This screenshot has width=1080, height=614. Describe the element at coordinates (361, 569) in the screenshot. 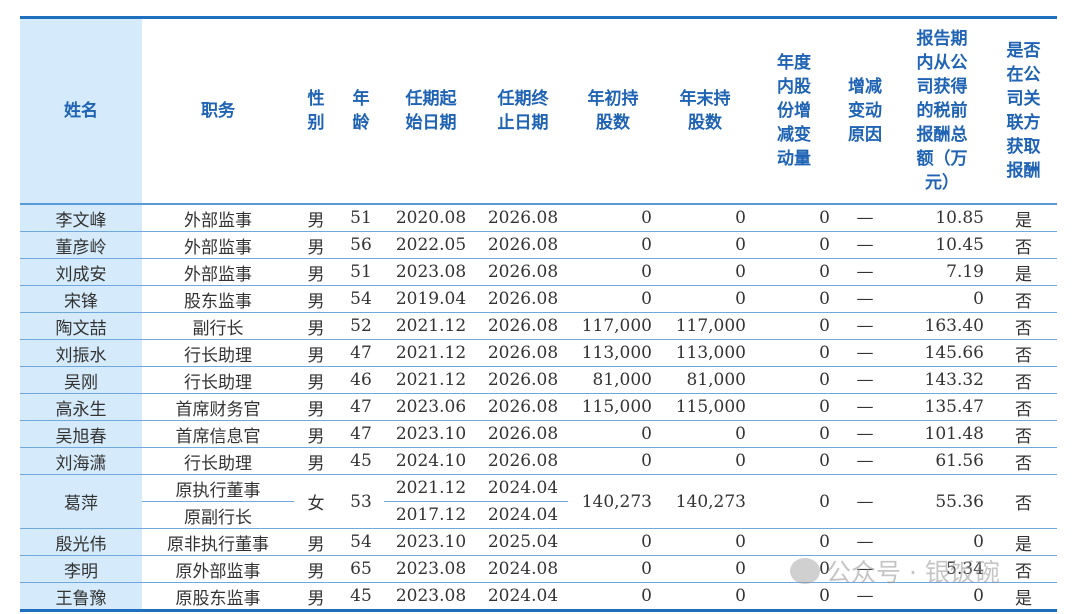

I see `cell-age: 65` at that location.